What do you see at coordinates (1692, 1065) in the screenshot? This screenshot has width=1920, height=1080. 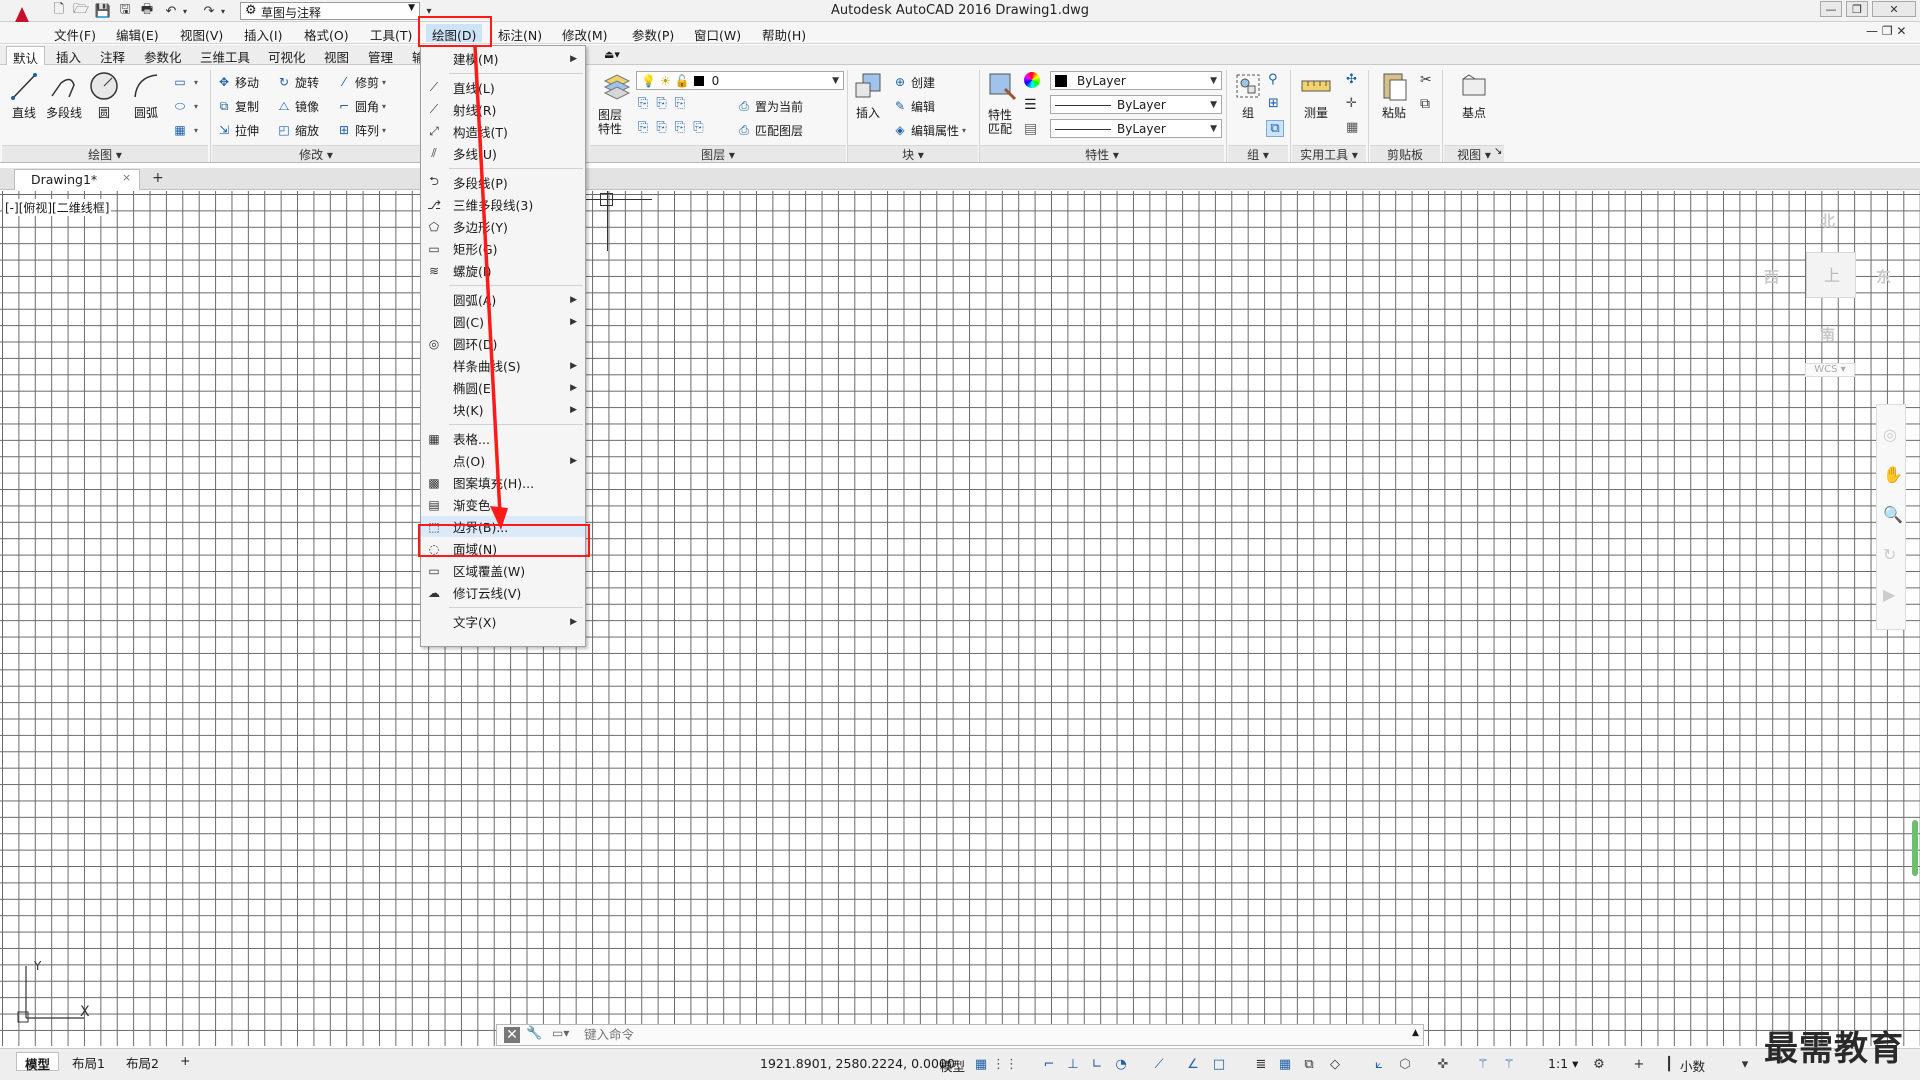 I see `units-select: 小数` at bounding box center [1692, 1065].